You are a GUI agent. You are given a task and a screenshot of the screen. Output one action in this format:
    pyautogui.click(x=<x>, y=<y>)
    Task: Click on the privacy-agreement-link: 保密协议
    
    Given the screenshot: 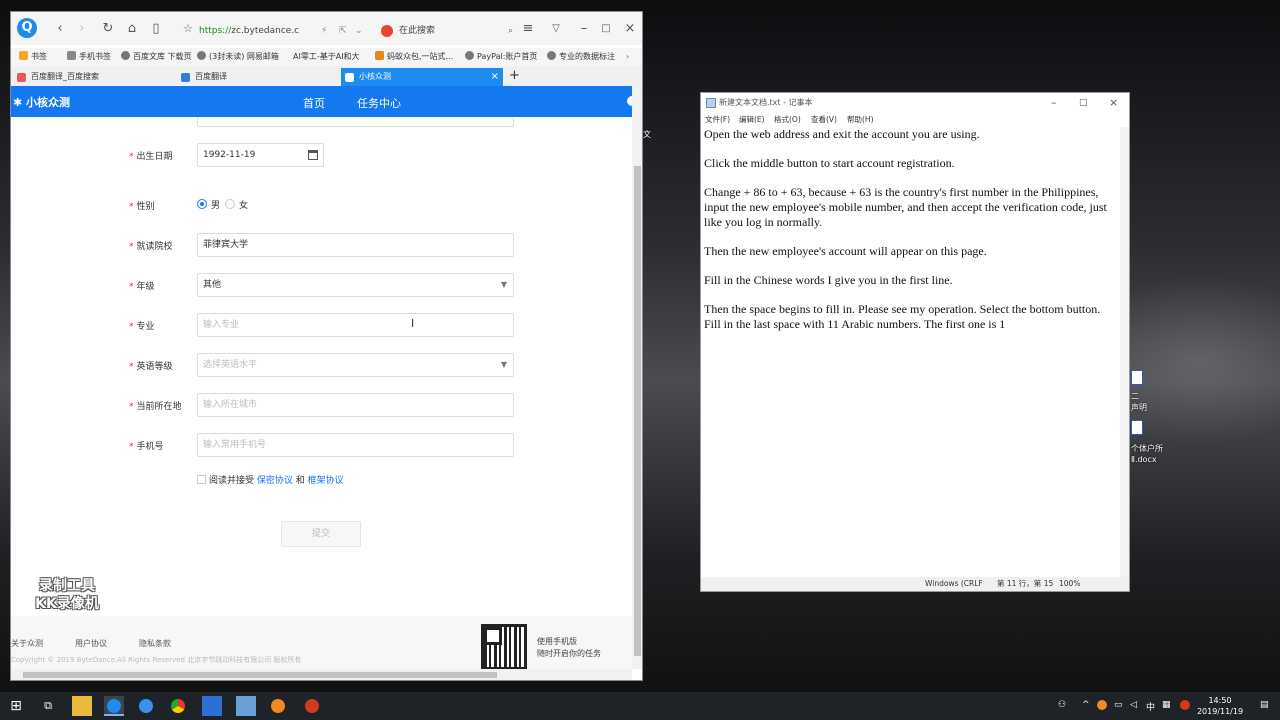 What is the action you would take?
    pyautogui.click(x=275, y=481)
    